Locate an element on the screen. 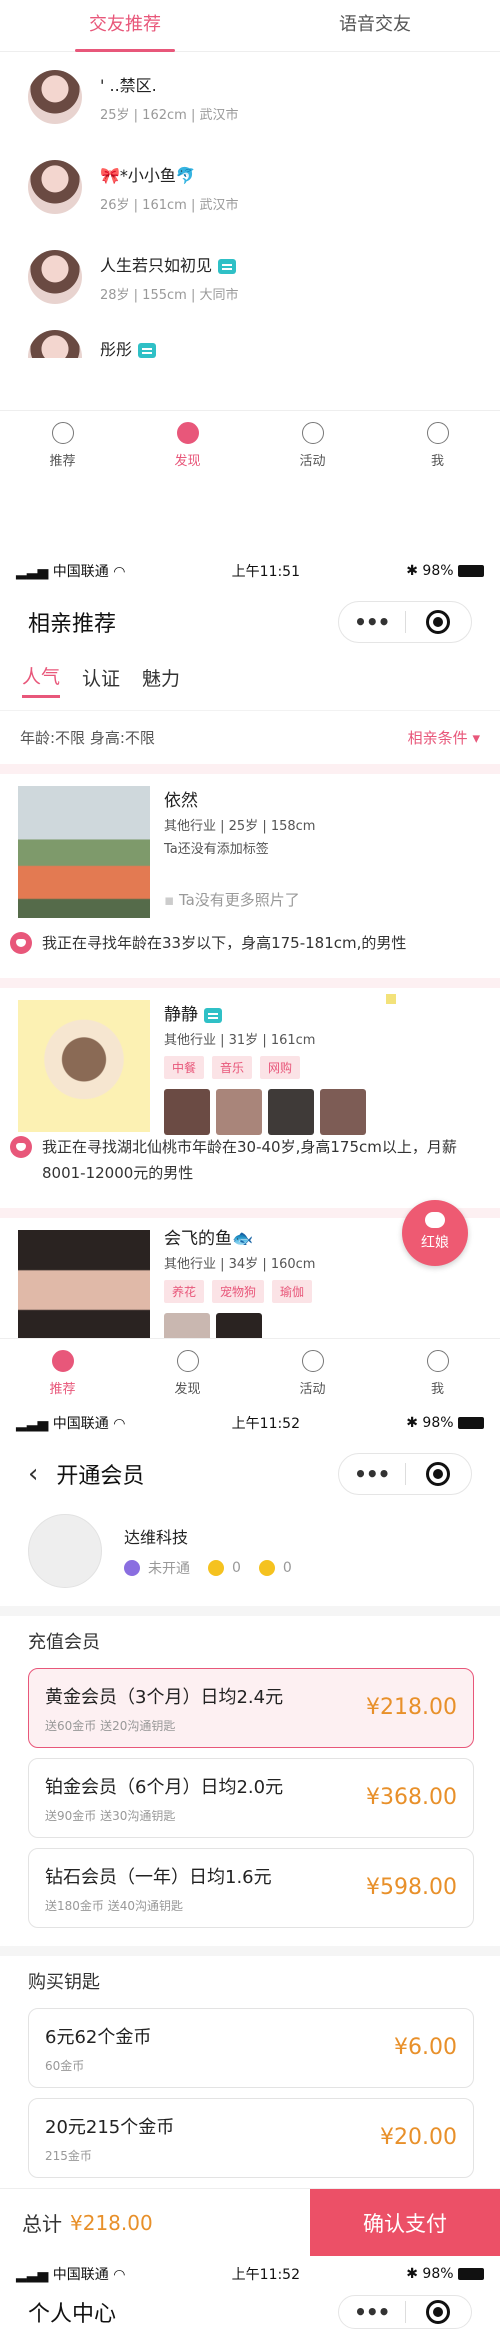  nav-bar: 个人中心 ••• is located at coordinates (250, 2311).